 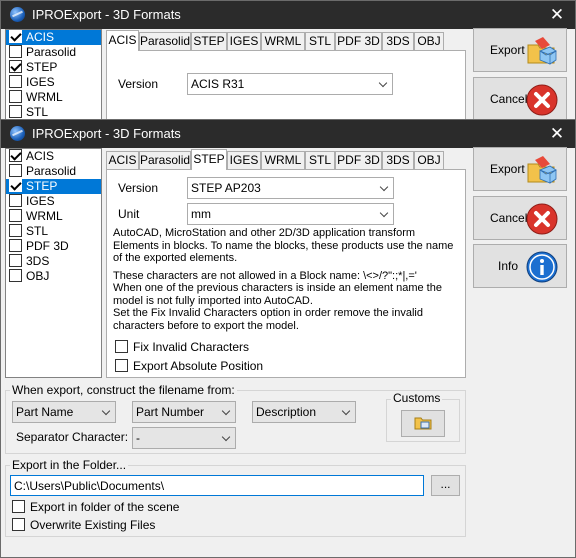 What do you see at coordinates (290, 214) in the screenshot?
I see `unit-combo: mm` at bounding box center [290, 214].